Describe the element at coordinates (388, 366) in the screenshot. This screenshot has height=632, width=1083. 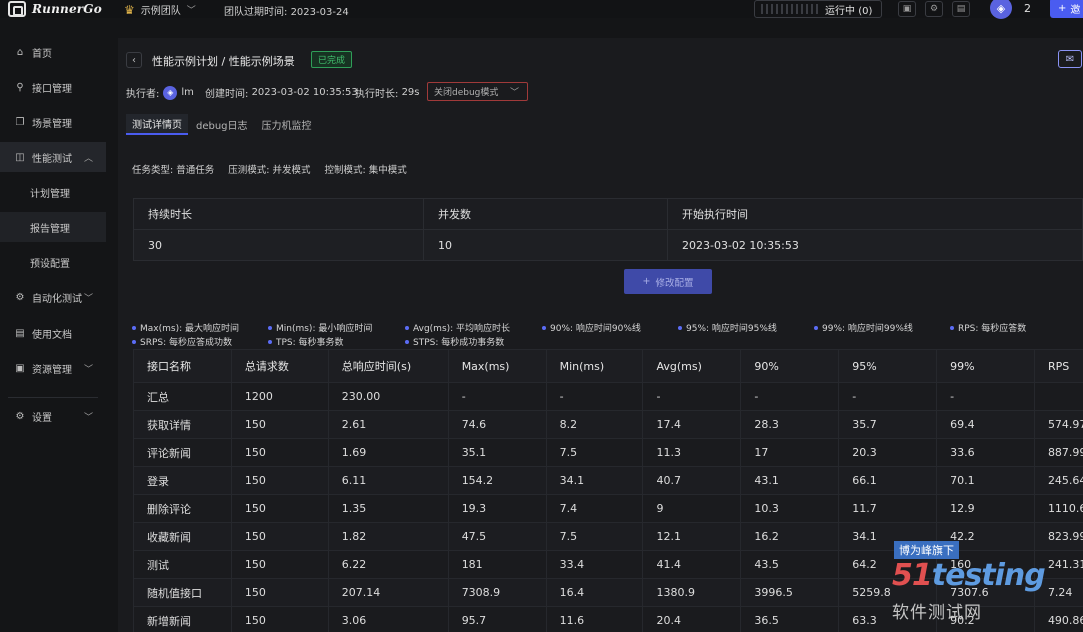
I see `column-header: 总响应时间(s)` at that location.